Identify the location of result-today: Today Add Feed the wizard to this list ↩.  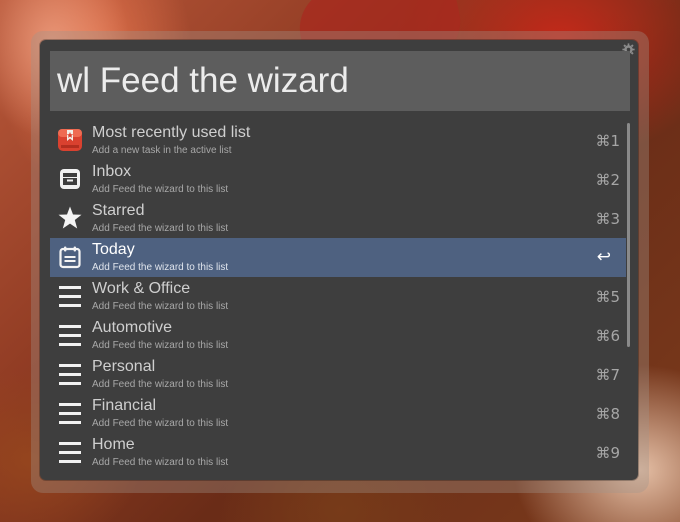
(338, 257).